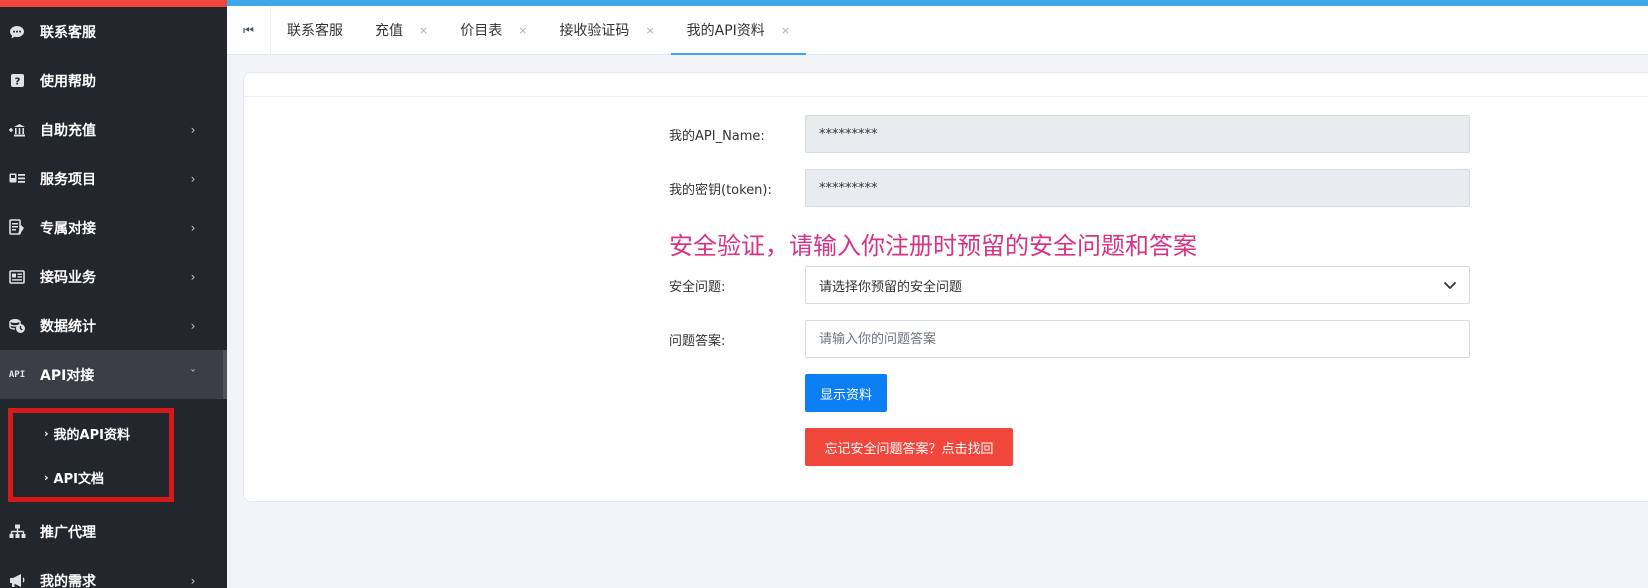  I want to click on sidebar-item-label: 服务项目, so click(68, 179).